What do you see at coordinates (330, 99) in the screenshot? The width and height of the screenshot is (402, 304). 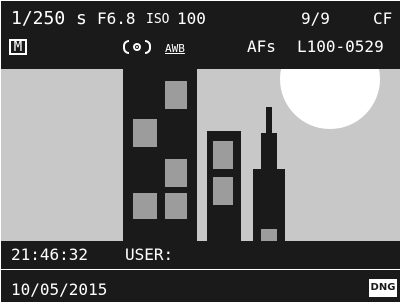 I see `sun-shape` at bounding box center [330, 99].